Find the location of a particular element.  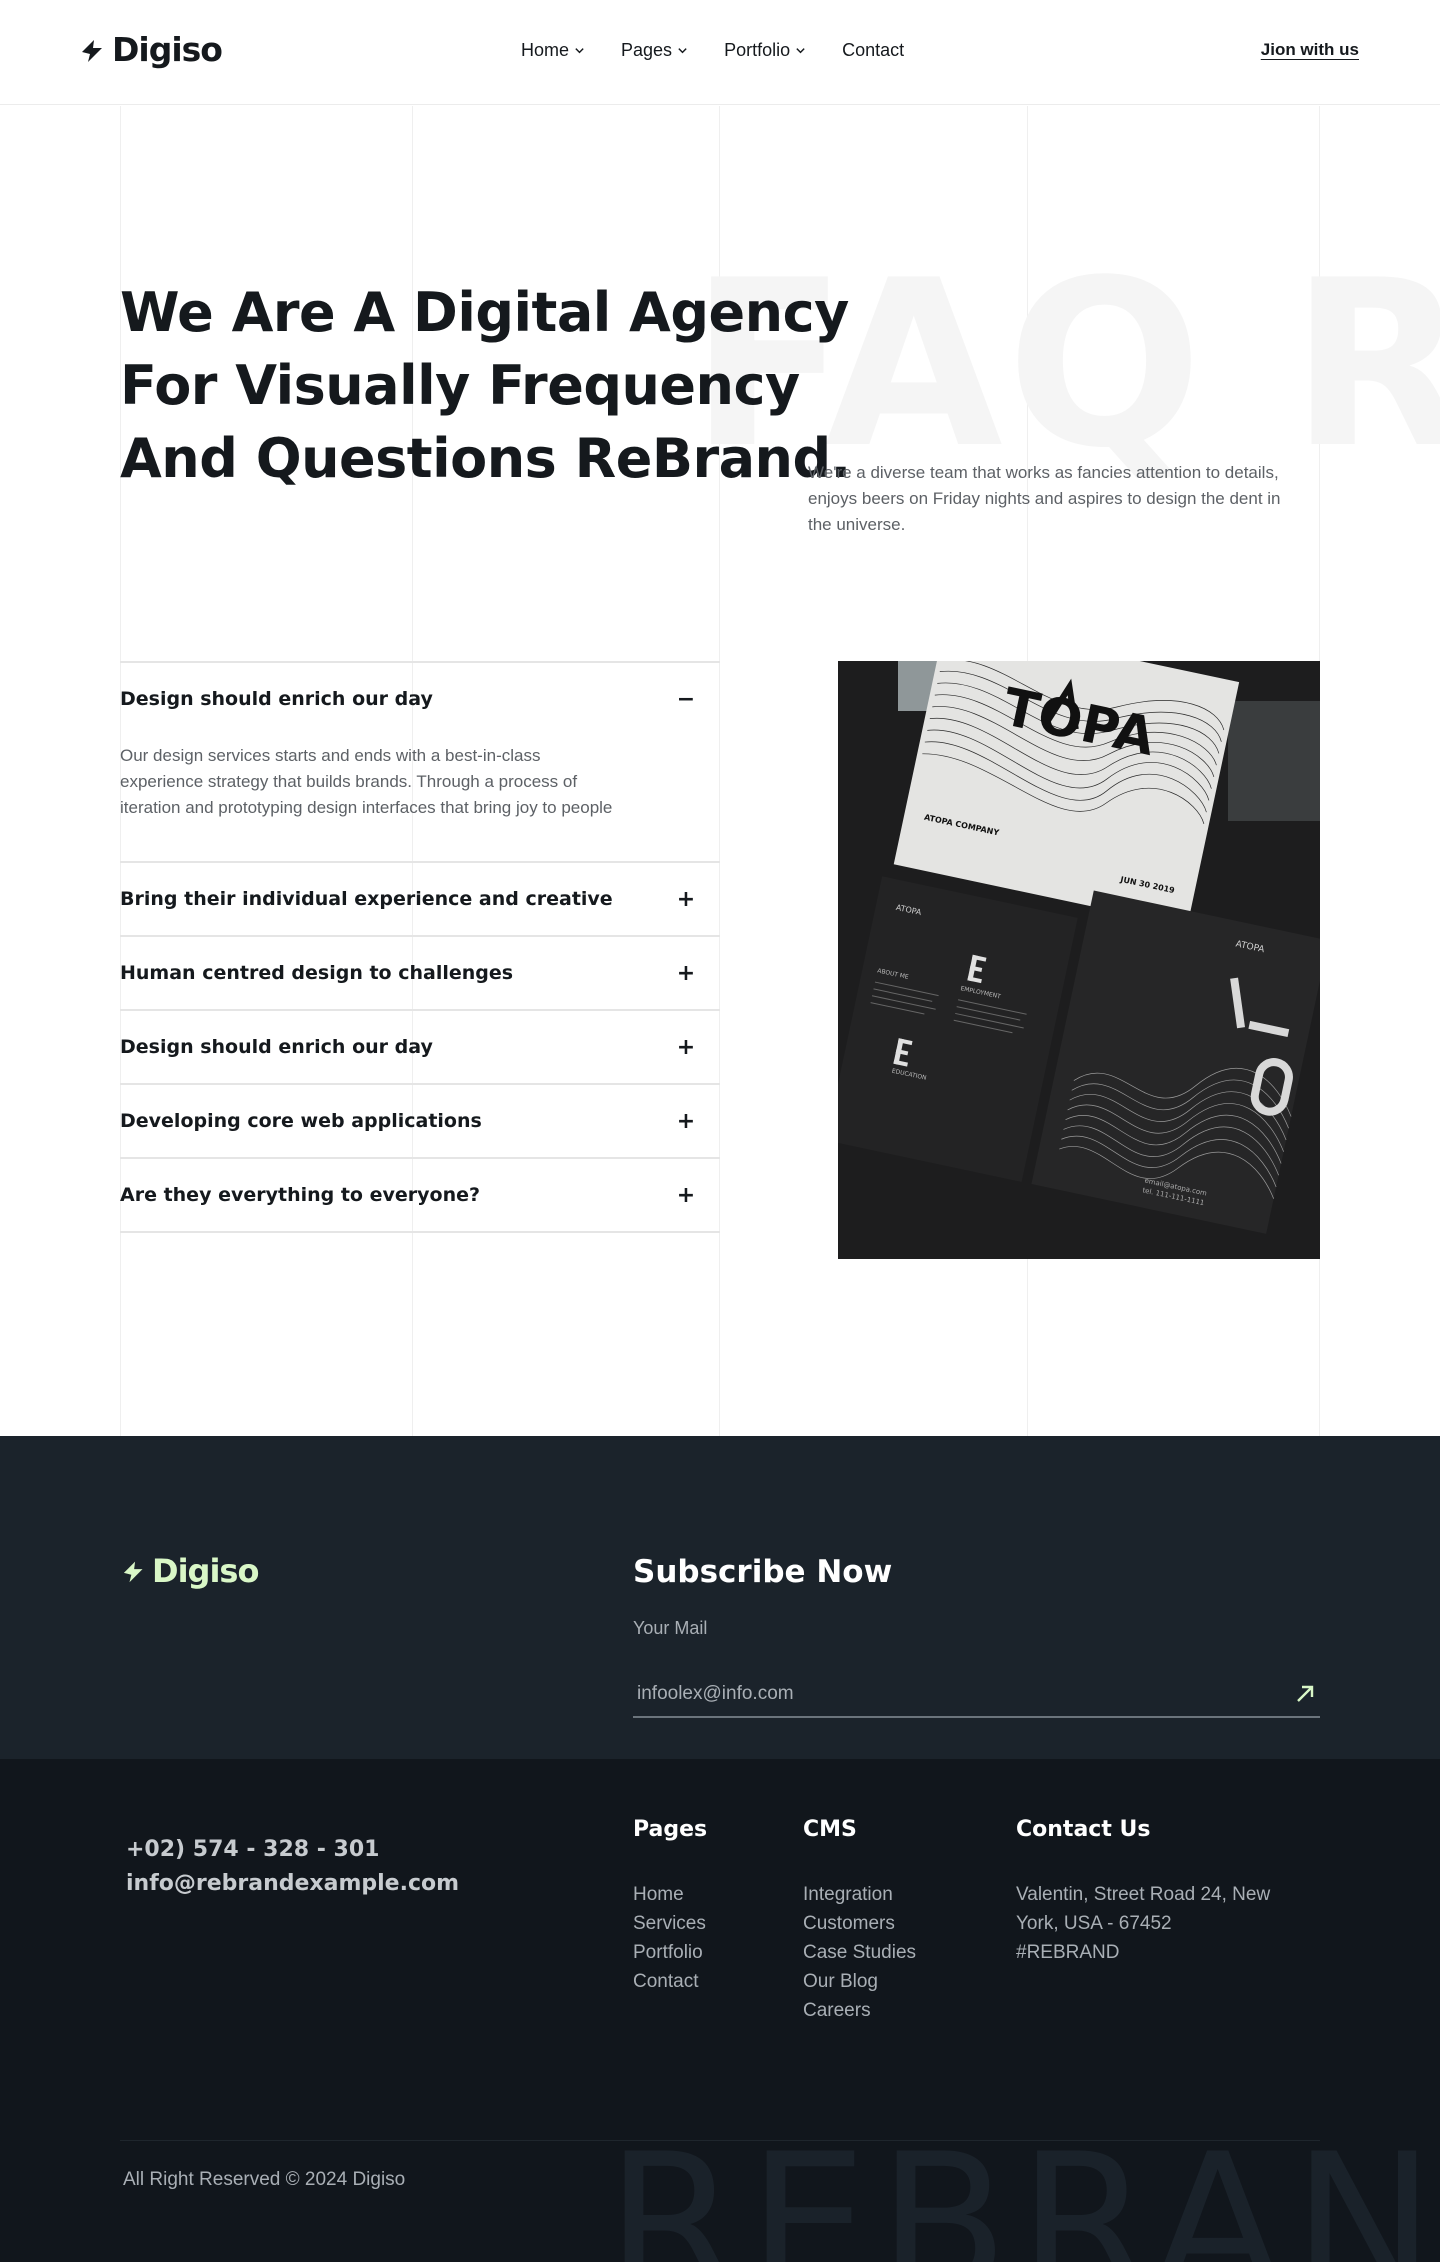

footer-column-pages: Pages Home Services Portfolio Contact is located at coordinates (670, 1906).